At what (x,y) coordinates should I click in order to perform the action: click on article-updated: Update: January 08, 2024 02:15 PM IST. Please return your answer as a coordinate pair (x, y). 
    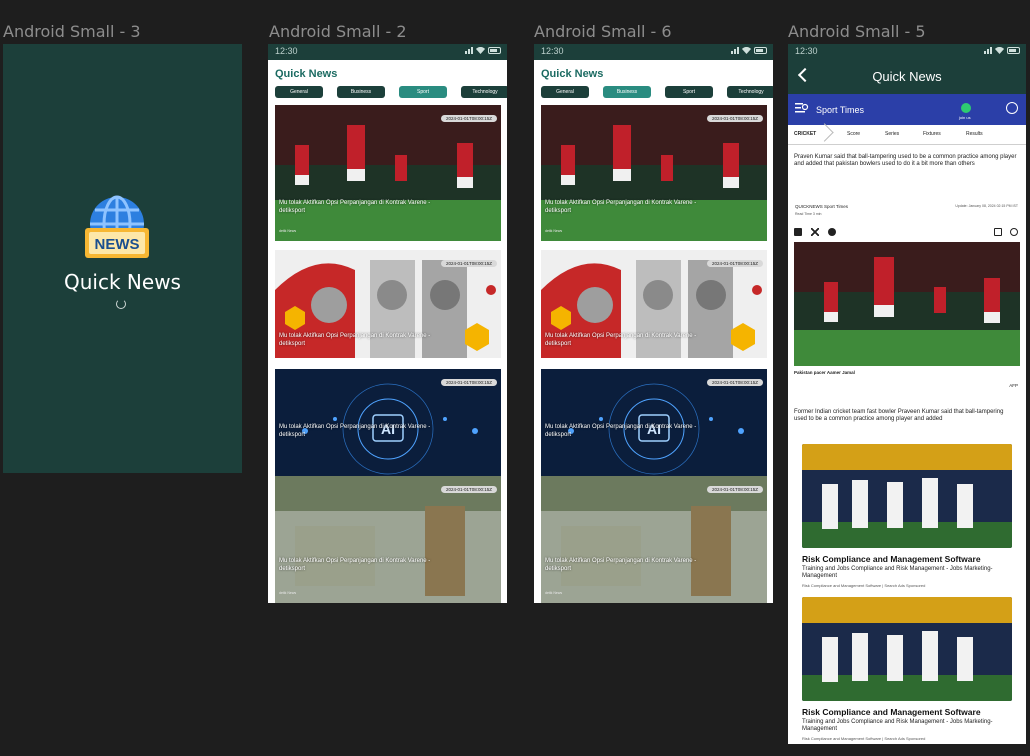
    Looking at the image, I should click on (986, 206).